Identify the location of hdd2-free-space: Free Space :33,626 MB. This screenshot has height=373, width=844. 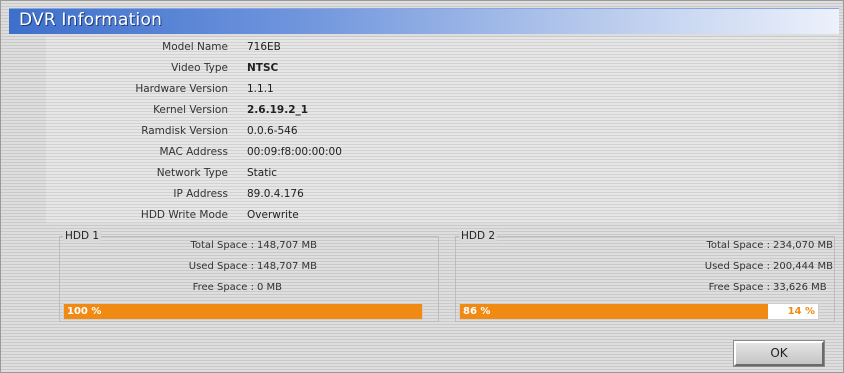
(767, 287).